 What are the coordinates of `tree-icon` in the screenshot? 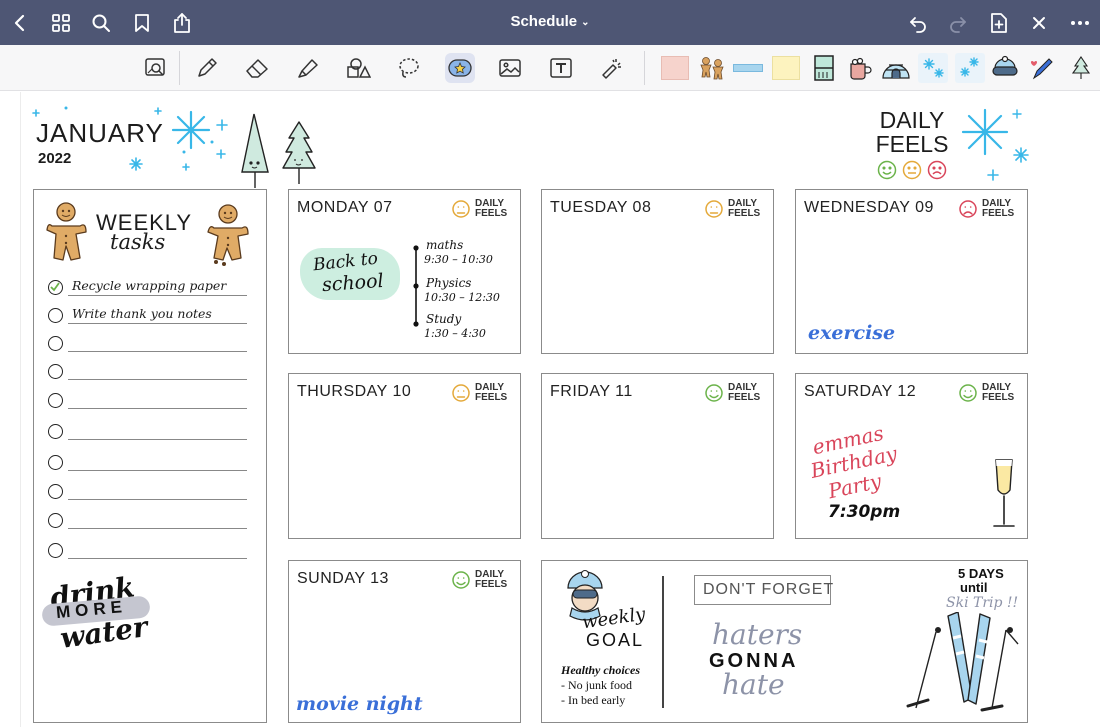 It's located at (255, 150).